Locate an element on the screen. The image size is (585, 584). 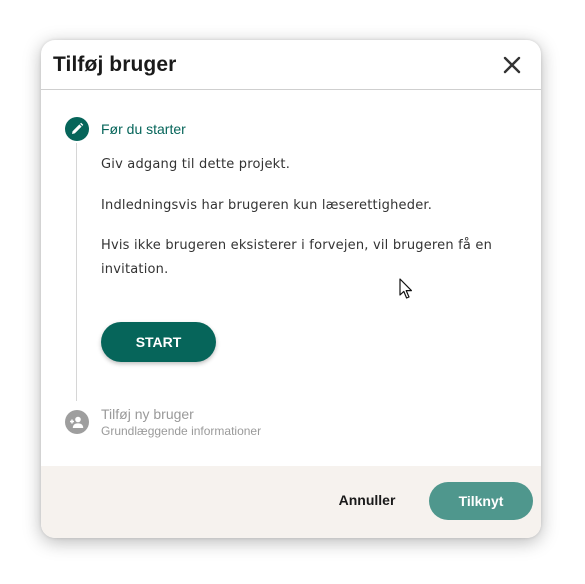
step-2-indicator is located at coordinates (77, 422).